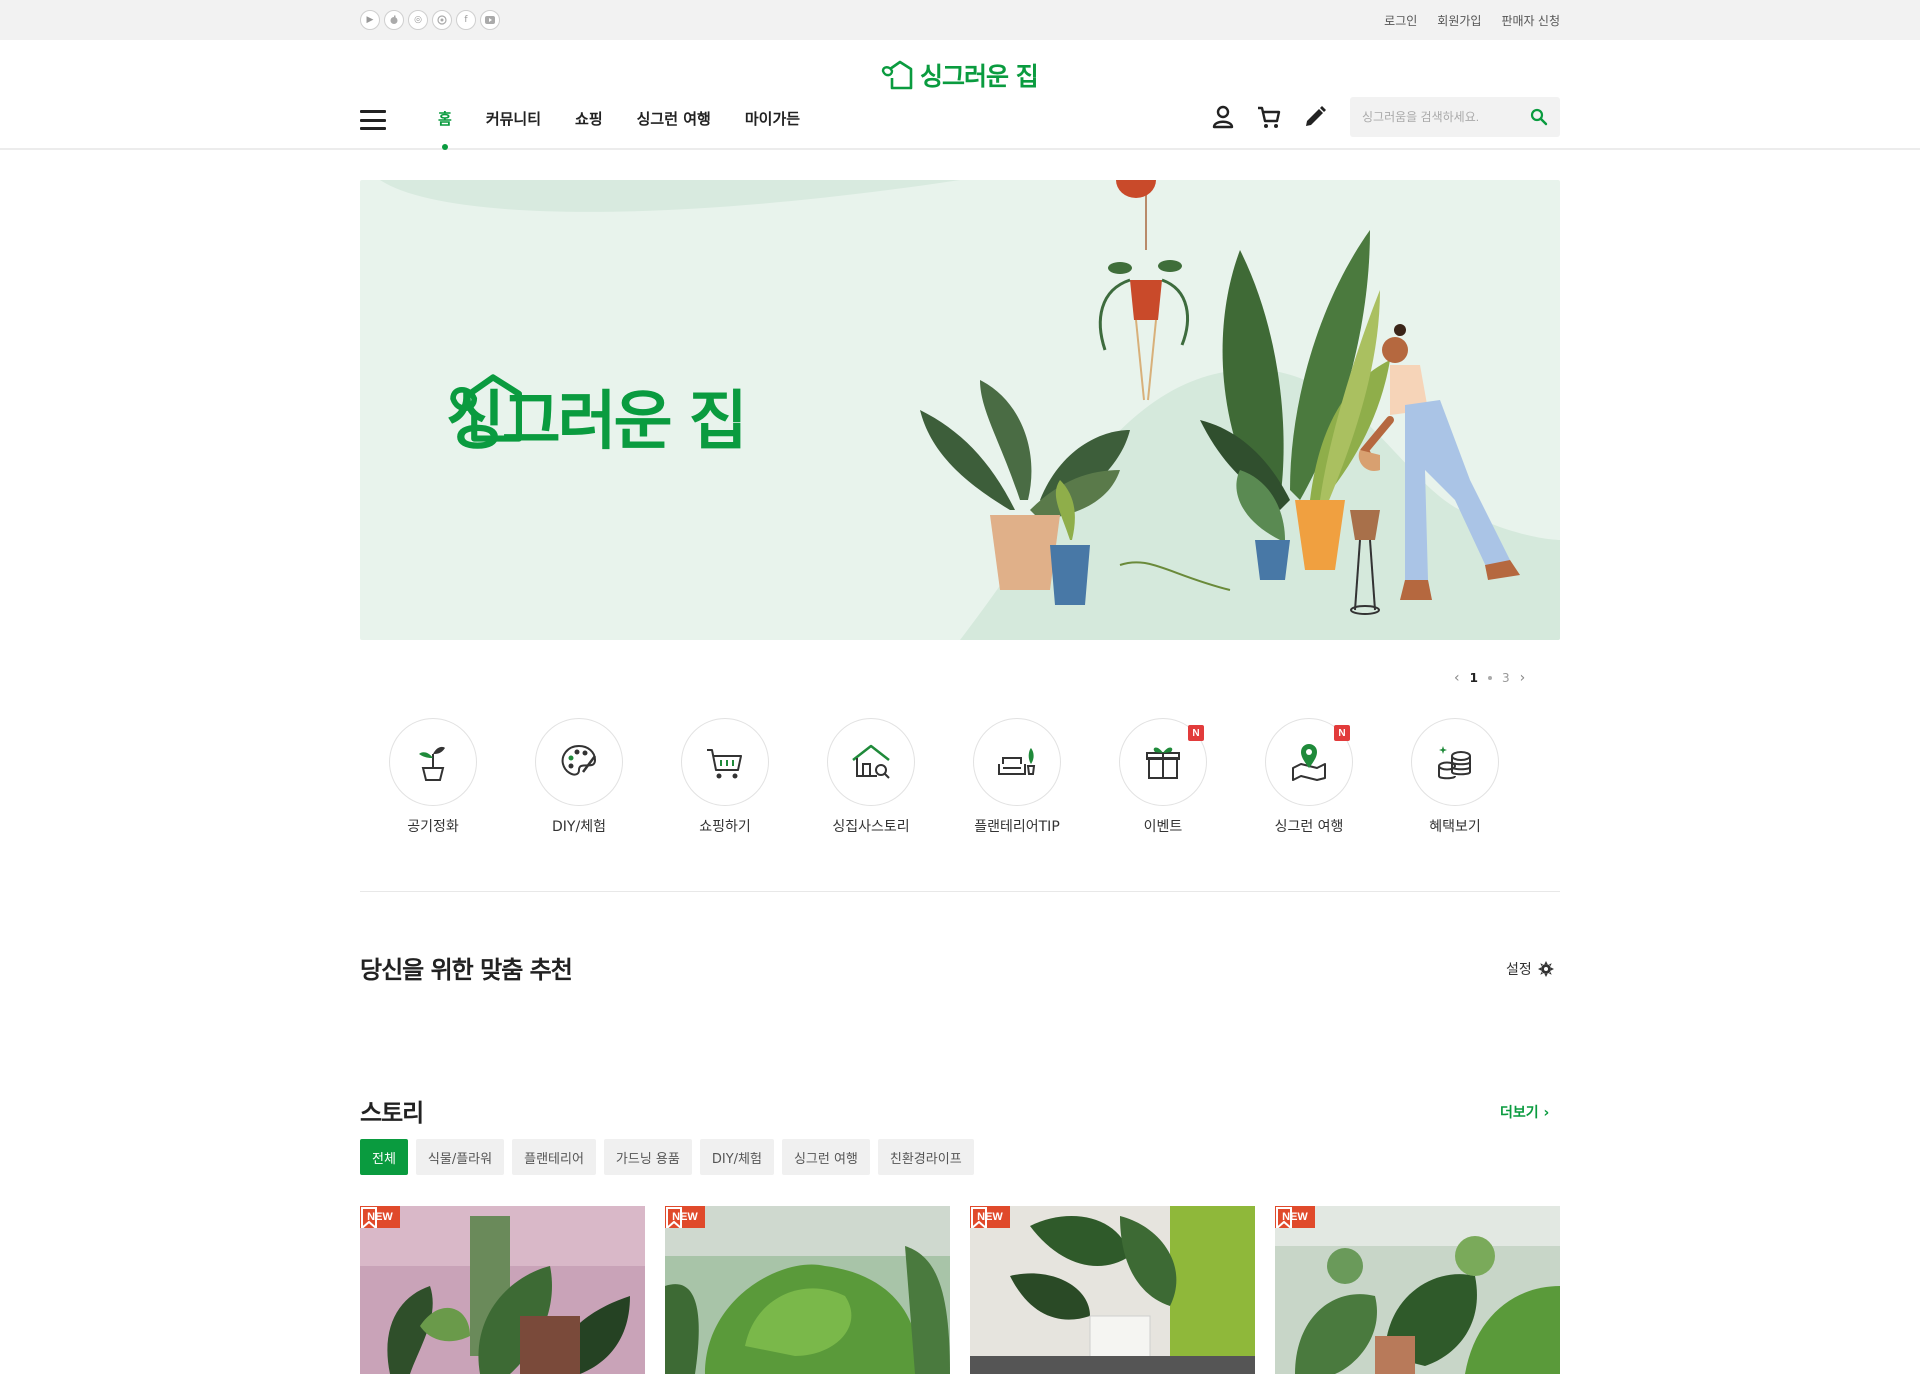 This screenshot has height=1374, width=1920. I want to click on site-logo: 싱그러운 집, so click(959, 75).